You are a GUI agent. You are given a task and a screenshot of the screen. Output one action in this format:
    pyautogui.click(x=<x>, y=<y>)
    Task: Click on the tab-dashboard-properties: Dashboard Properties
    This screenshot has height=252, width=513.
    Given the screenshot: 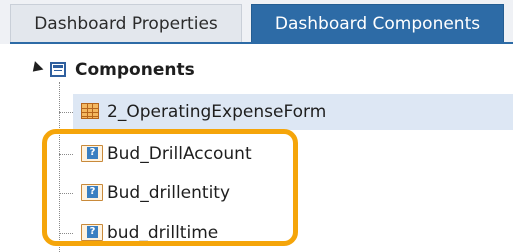 What is the action you would take?
    pyautogui.click(x=126, y=23)
    